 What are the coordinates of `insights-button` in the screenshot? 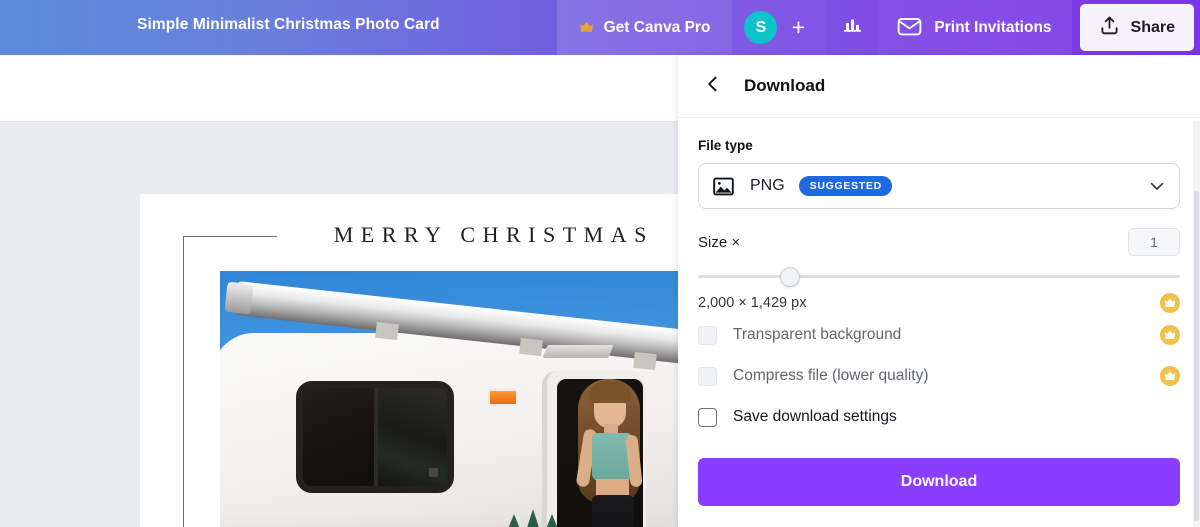 It's located at (852, 27).